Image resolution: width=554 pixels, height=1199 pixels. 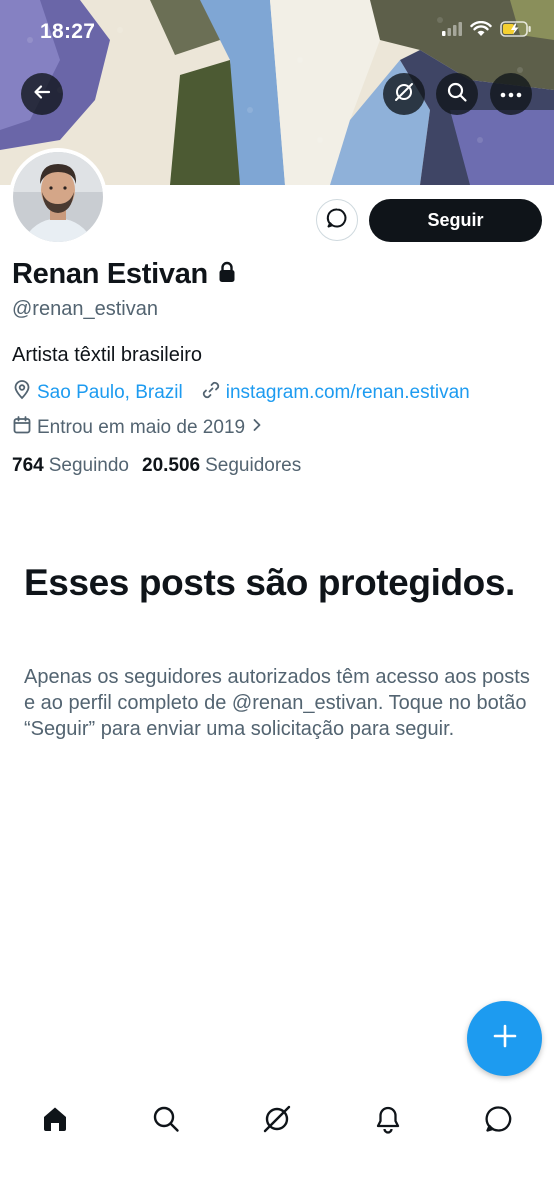 I want to click on search-button, so click(x=457, y=94).